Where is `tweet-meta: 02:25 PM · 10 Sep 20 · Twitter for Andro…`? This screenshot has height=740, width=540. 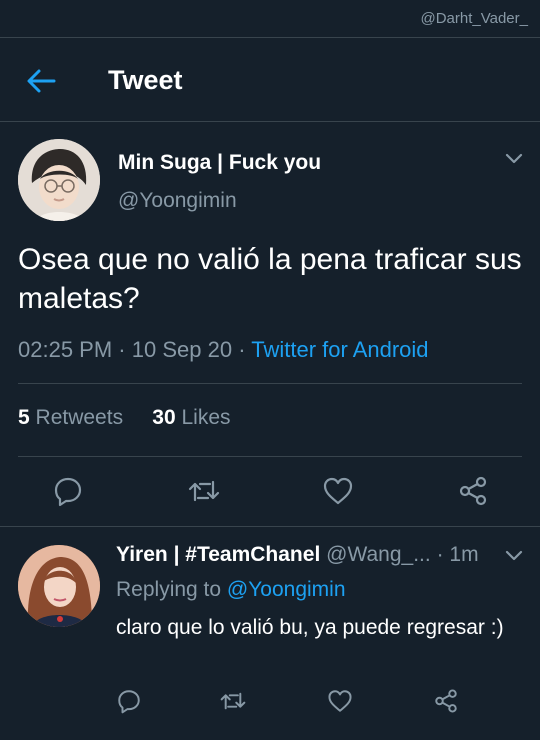
tweet-meta: 02:25 PM · 10 Sep 20 · Twitter for Andro… is located at coordinates (223, 350).